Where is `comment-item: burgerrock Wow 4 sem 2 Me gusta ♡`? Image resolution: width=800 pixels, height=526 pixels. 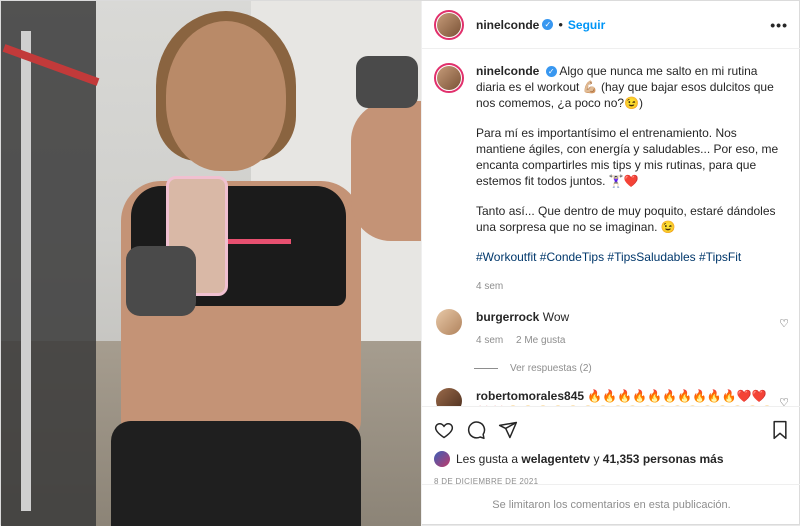 comment-item: burgerrock Wow 4 sem 2 Me gusta ♡ is located at coordinates (611, 329).